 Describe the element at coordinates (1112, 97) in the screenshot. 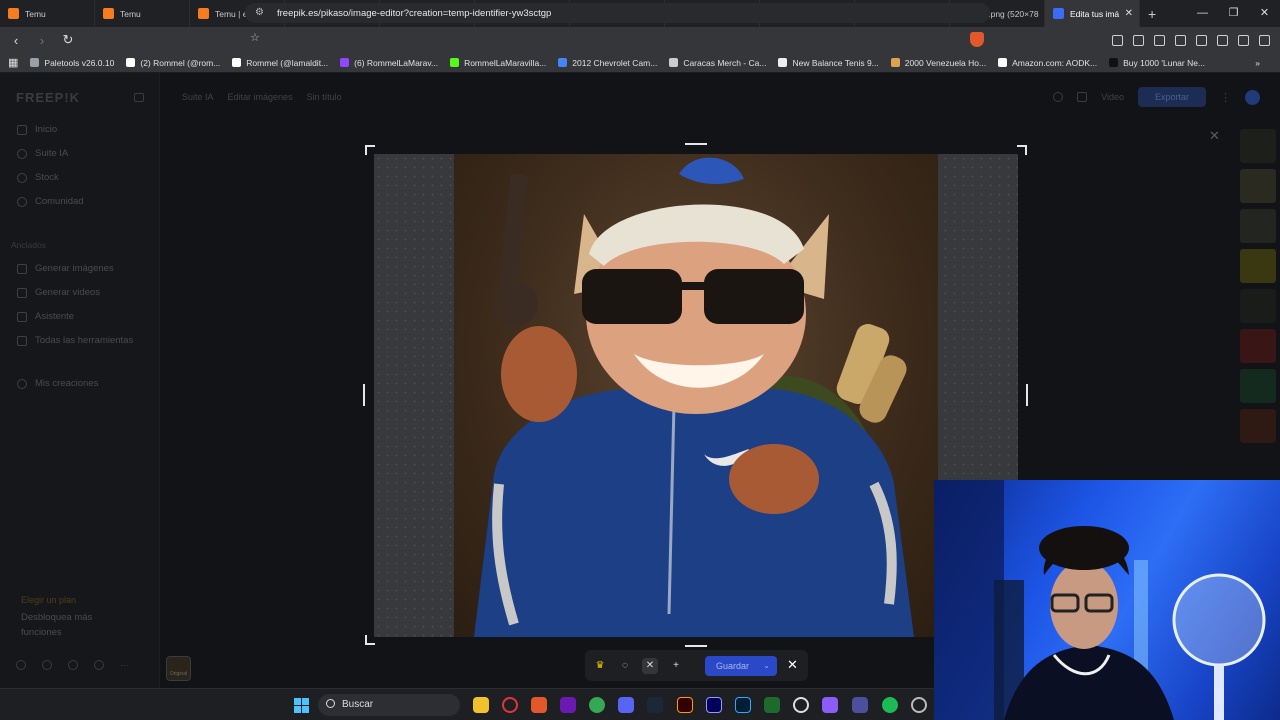

I see `video-button: Video` at that location.